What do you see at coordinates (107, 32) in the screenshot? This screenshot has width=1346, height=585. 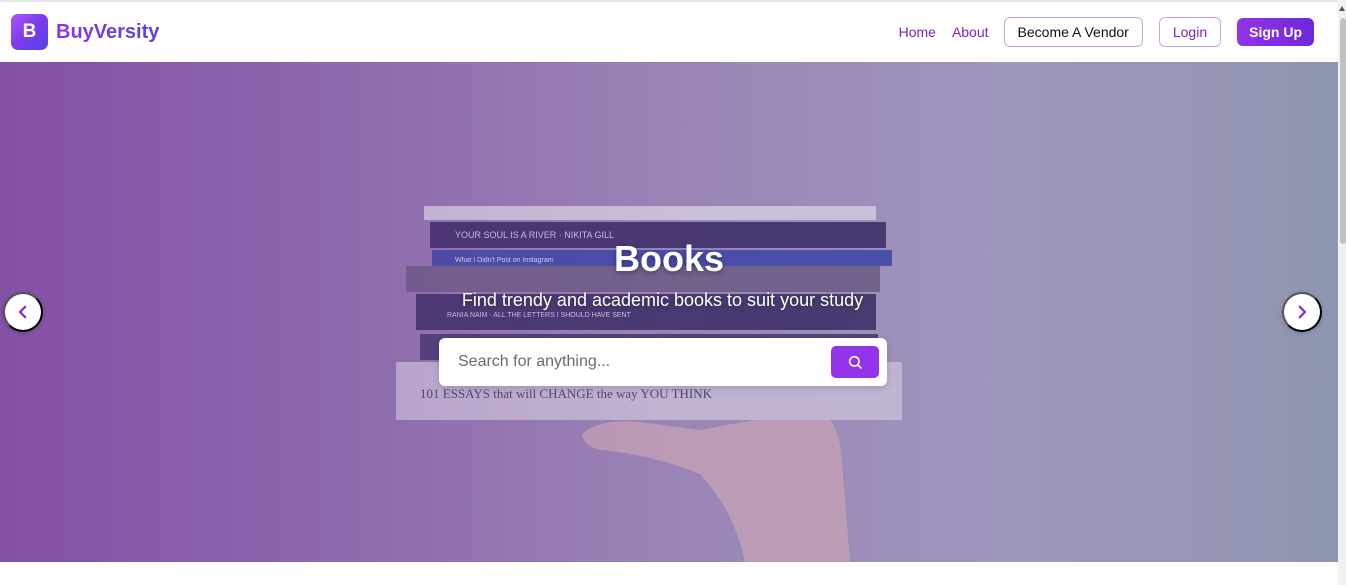 I see `brand-name: BuyVersity` at bounding box center [107, 32].